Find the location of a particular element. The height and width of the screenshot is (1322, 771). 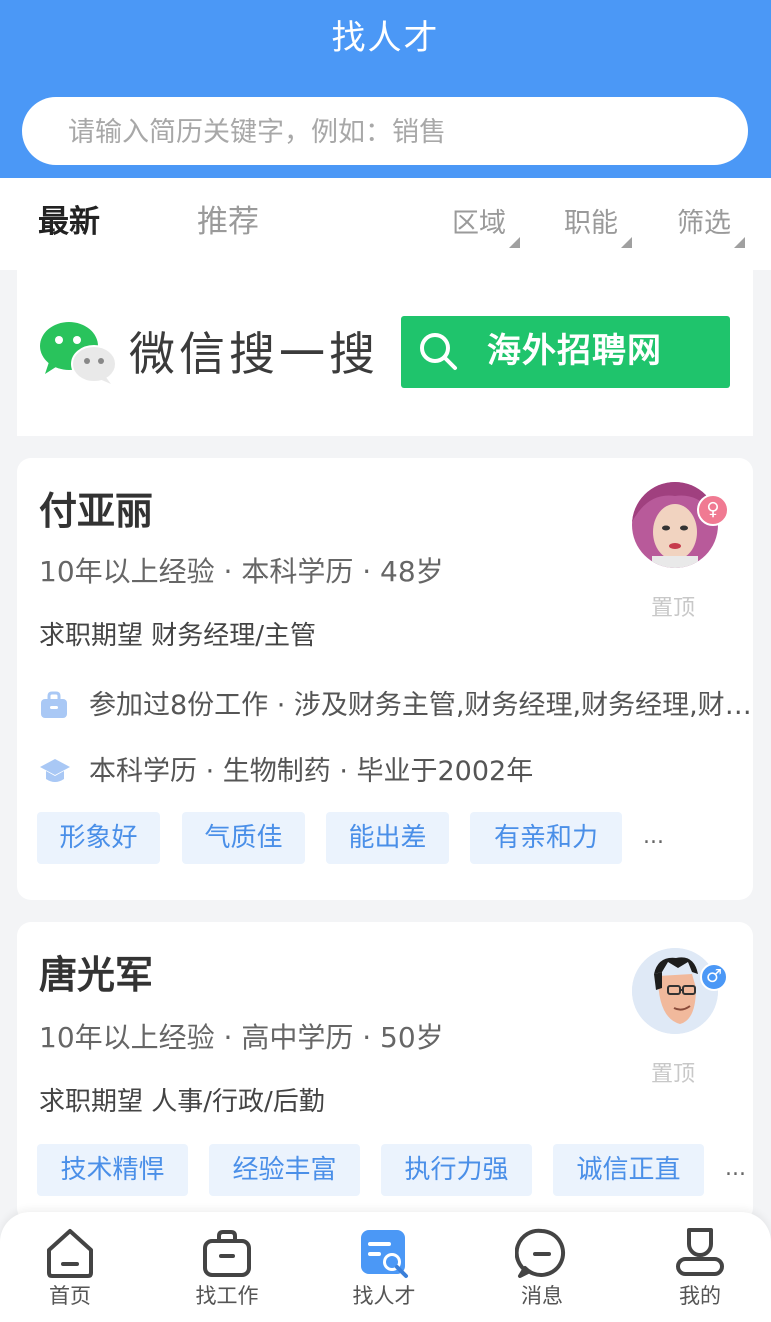

nav-mine: 我的 is located at coordinates (700, 1268).